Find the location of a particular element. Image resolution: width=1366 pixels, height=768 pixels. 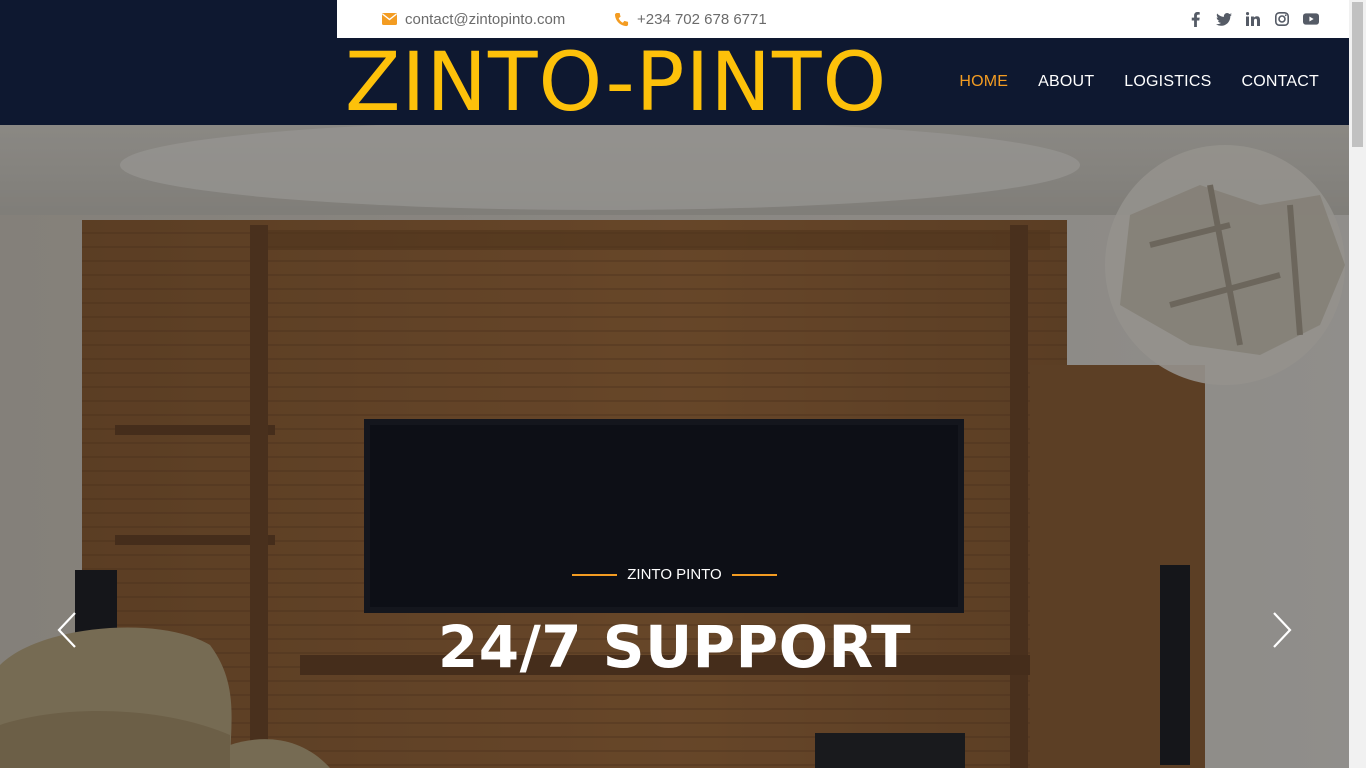

main-nav: HOME ABOUT LOGISTICS CONTACT is located at coordinates (1139, 81).